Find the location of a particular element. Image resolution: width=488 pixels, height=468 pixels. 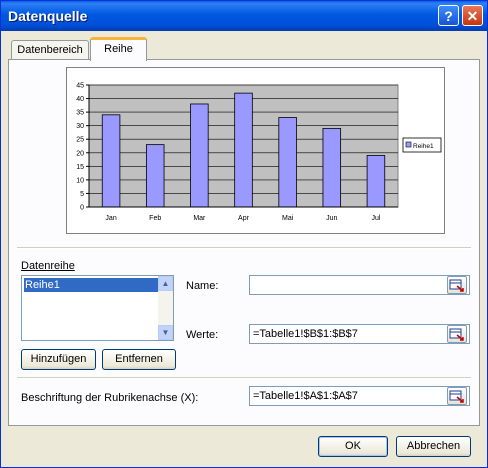

y-tick-label: 25 is located at coordinates (80, 140).